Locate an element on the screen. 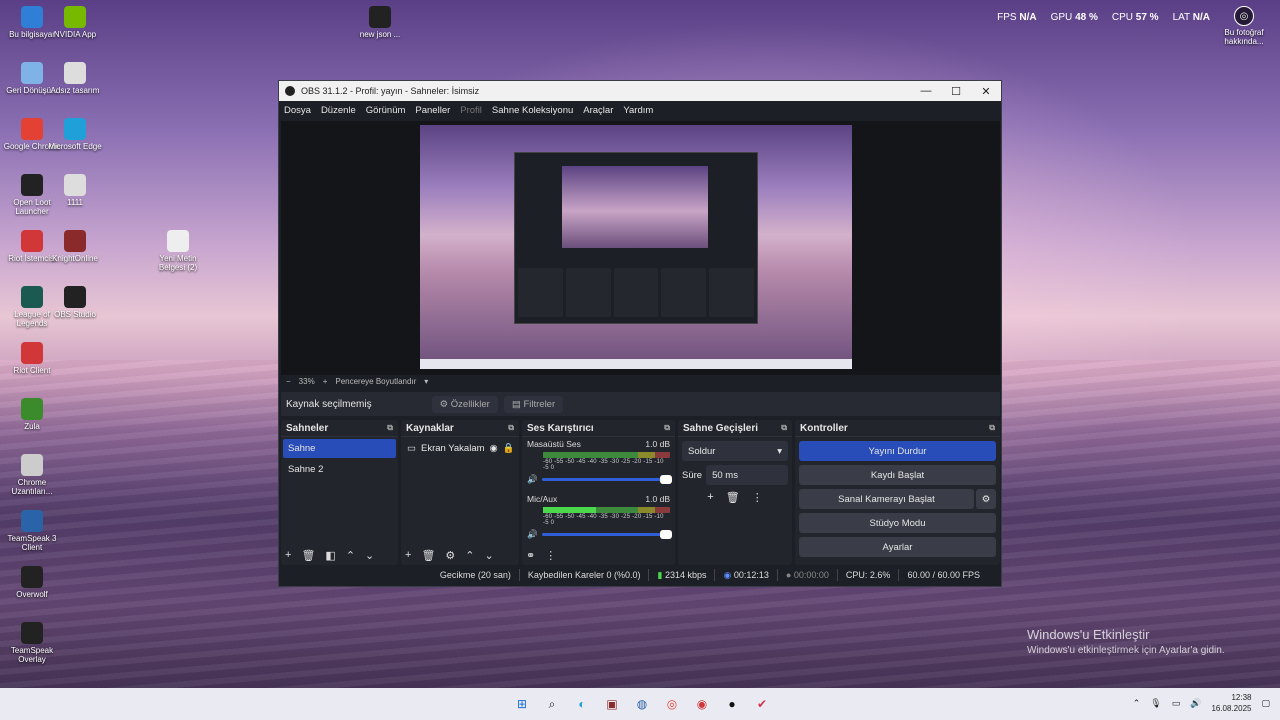 The image size is (1280, 720). network-icon: ▭ is located at coordinates (1176, 703).